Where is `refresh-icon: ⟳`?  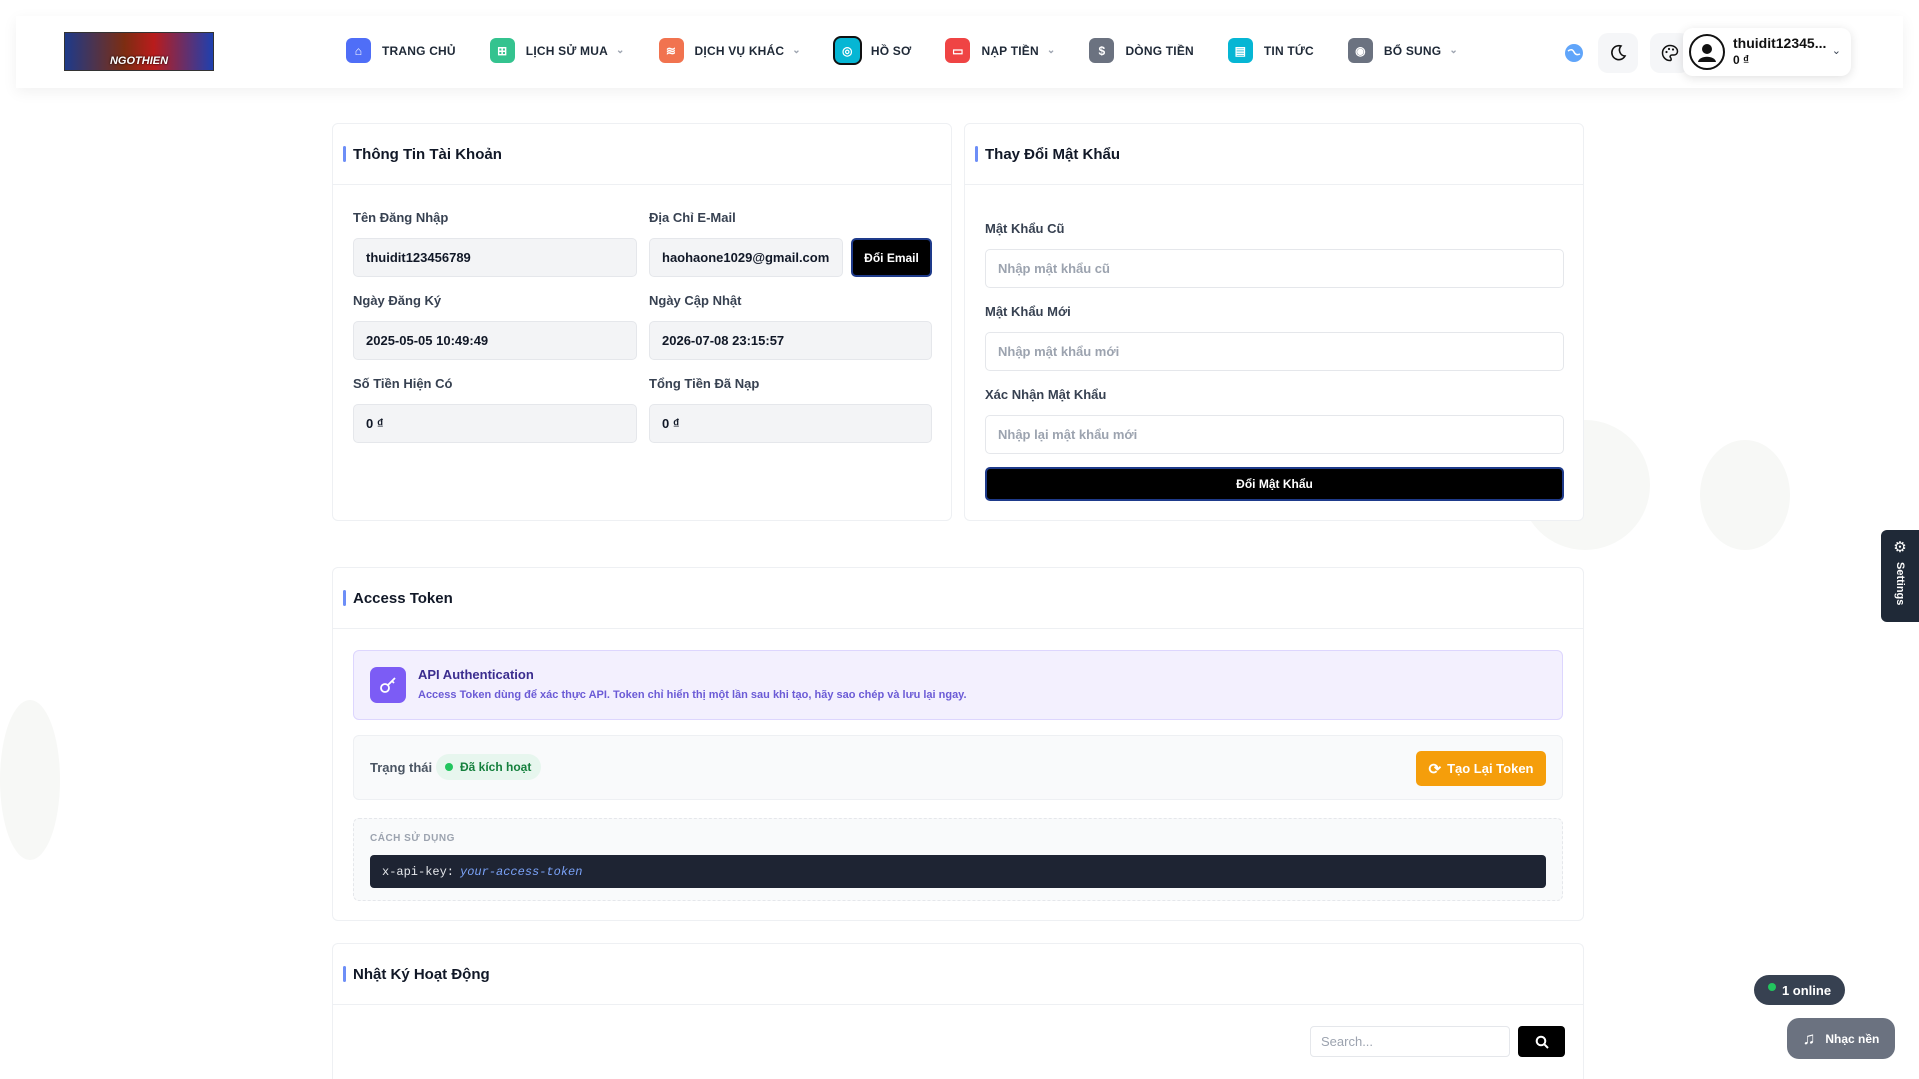
refresh-icon: ⟳ is located at coordinates (1435, 769).